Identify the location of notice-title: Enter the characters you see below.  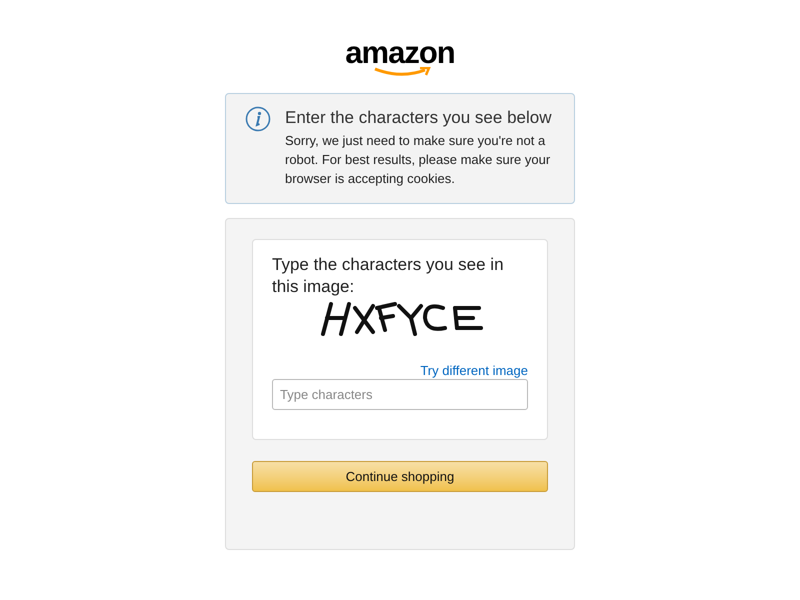
(418, 118).